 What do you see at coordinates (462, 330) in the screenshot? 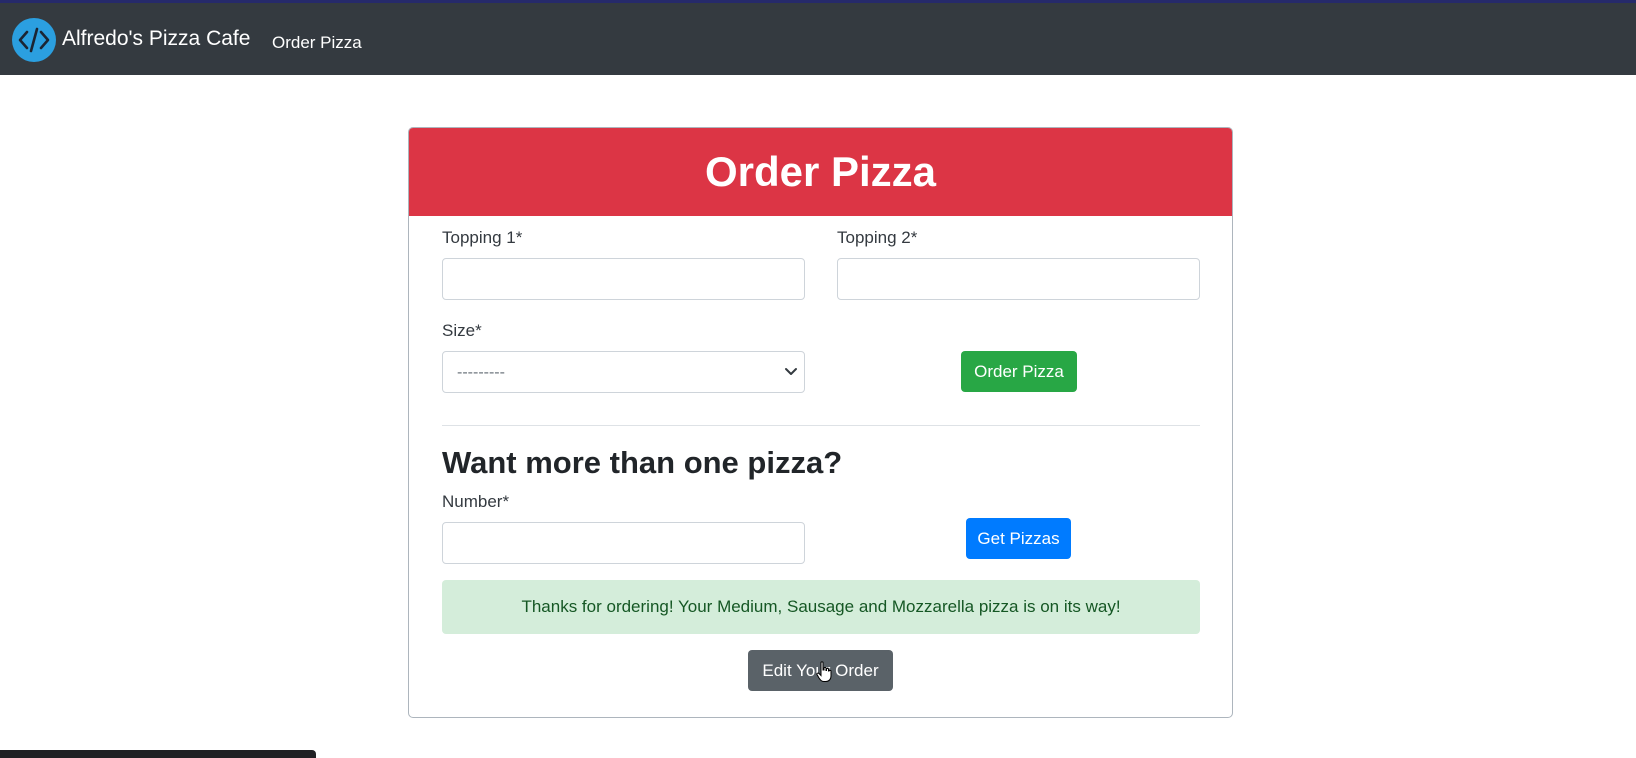
I see `size-label: Size*` at bounding box center [462, 330].